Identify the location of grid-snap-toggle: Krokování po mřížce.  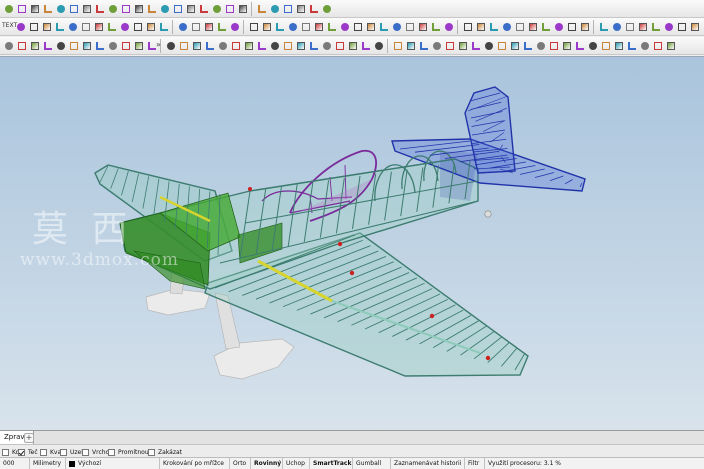
(195, 463).